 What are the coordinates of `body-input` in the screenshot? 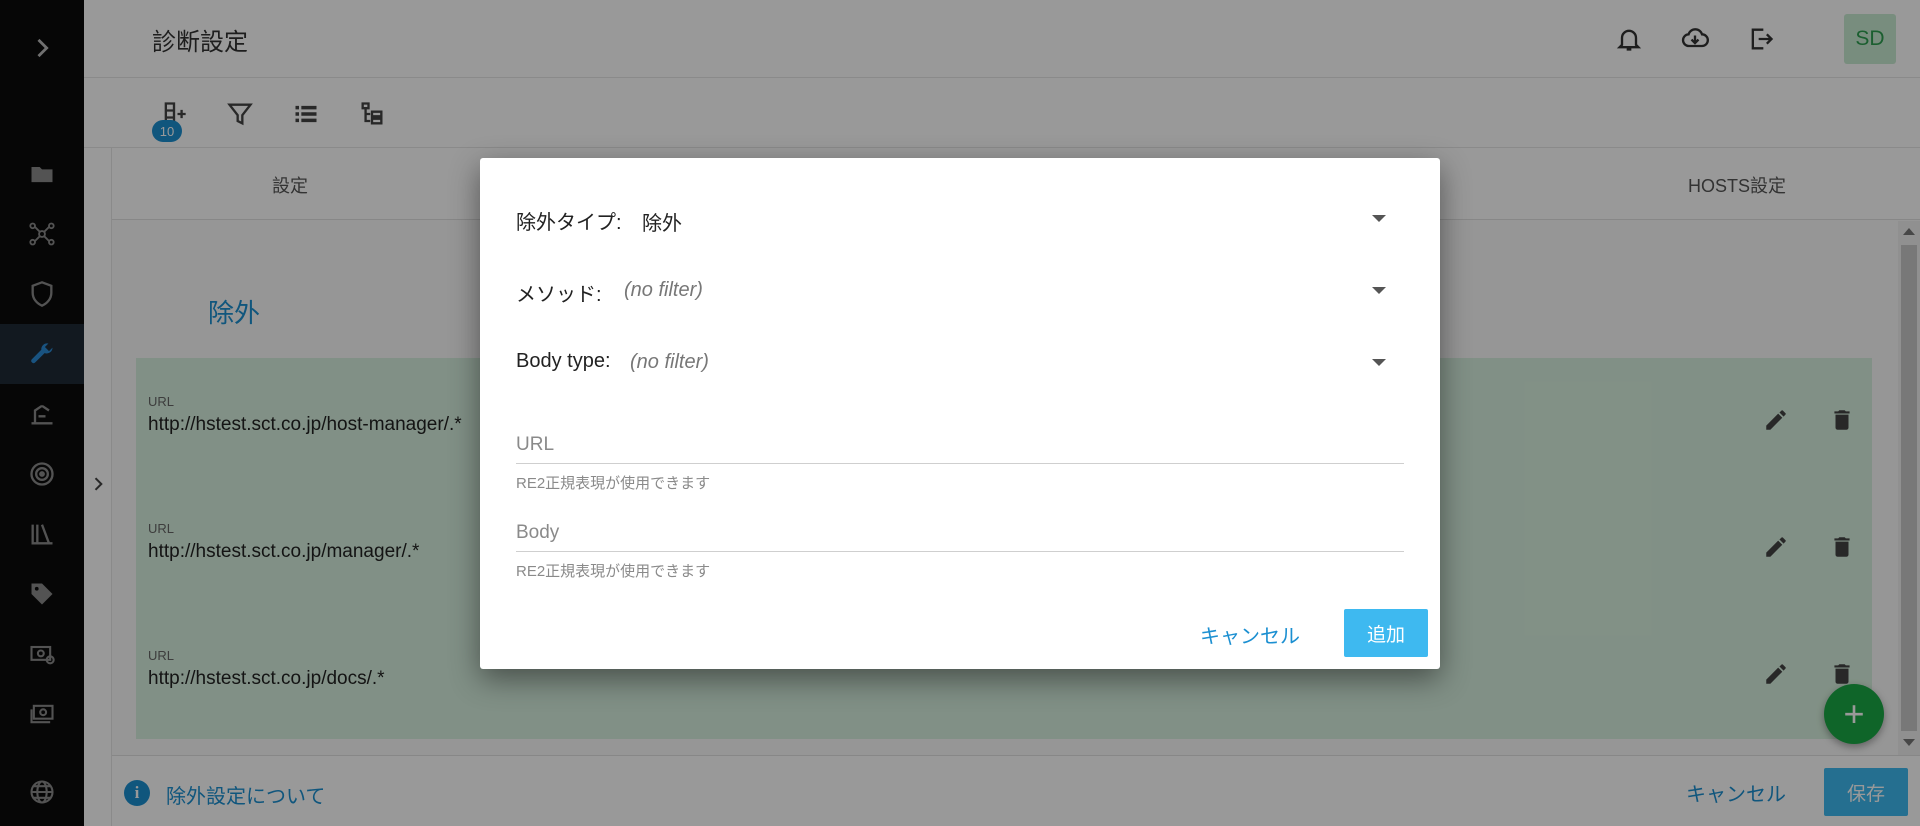 It's located at (960, 533).